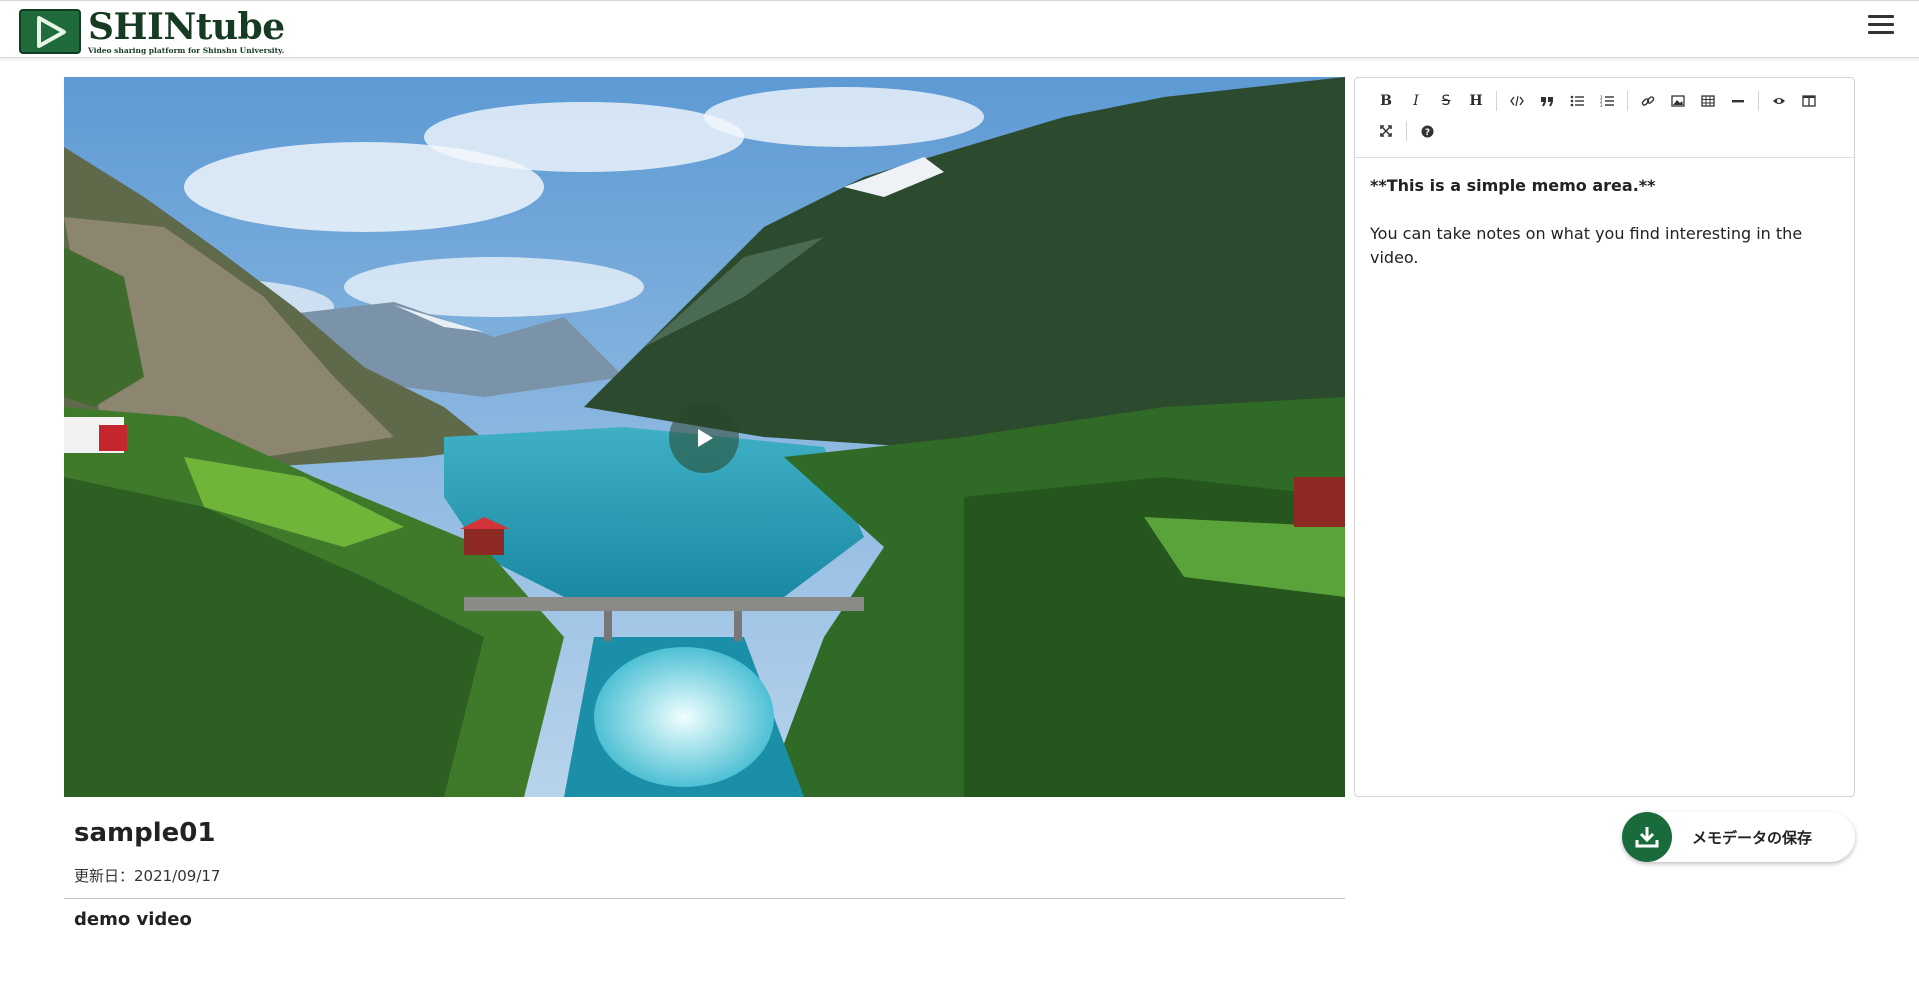  I want to click on hamburger-menu-icon, so click(1881, 28).